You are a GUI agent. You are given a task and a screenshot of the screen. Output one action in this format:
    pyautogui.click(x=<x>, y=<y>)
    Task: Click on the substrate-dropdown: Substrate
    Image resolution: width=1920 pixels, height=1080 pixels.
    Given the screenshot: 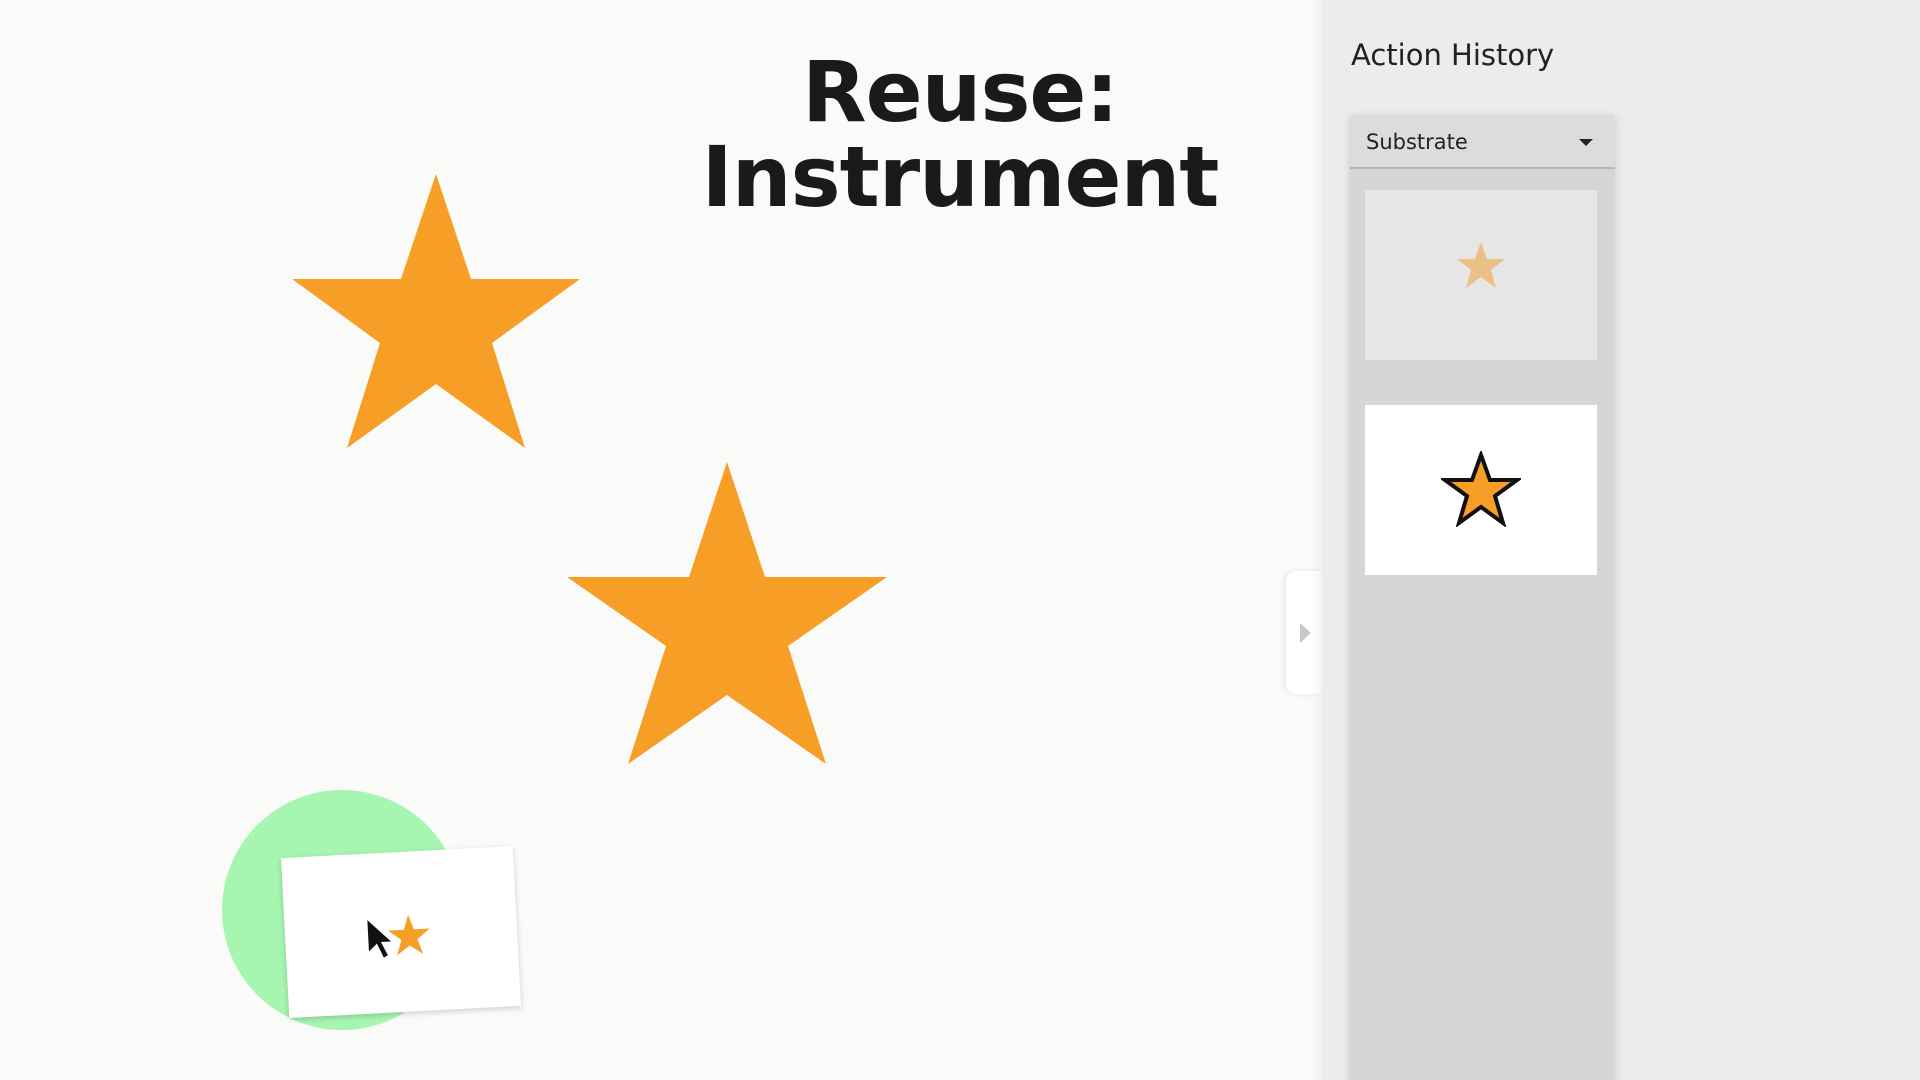 What is the action you would take?
    pyautogui.click(x=1482, y=142)
    